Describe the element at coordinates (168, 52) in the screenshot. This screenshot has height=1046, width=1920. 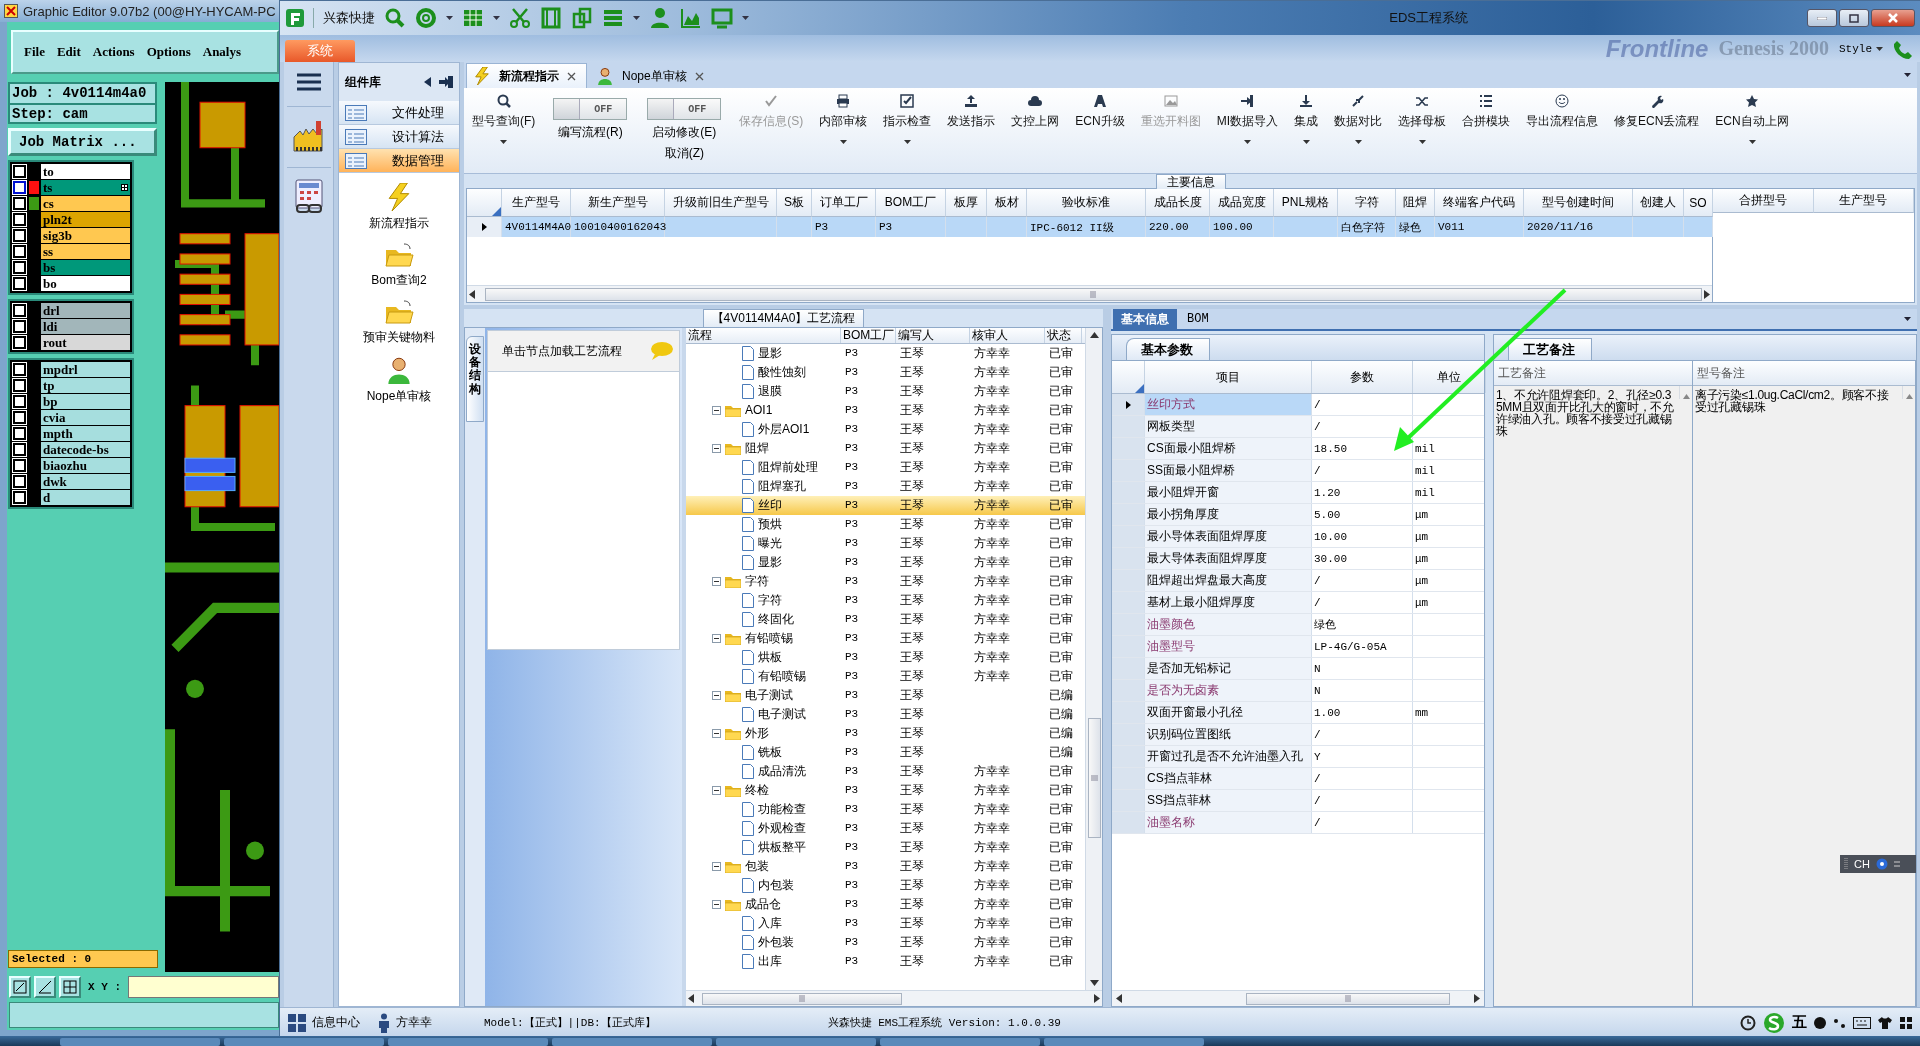
I see `menu-item: Options` at that location.